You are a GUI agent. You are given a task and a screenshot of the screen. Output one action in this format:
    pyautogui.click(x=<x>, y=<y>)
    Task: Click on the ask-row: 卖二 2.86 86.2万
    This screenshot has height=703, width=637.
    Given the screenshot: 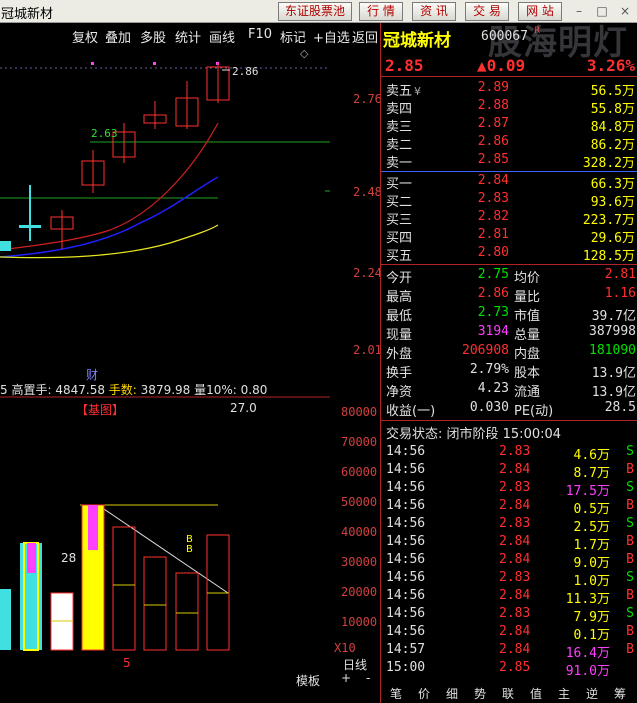 What is the action you would take?
    pyautogui.click(x=509, y=143)
    